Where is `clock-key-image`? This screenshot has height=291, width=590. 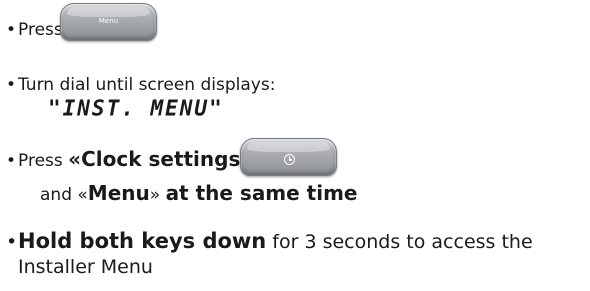
clock-key-image is located at coordinates (288, 157).